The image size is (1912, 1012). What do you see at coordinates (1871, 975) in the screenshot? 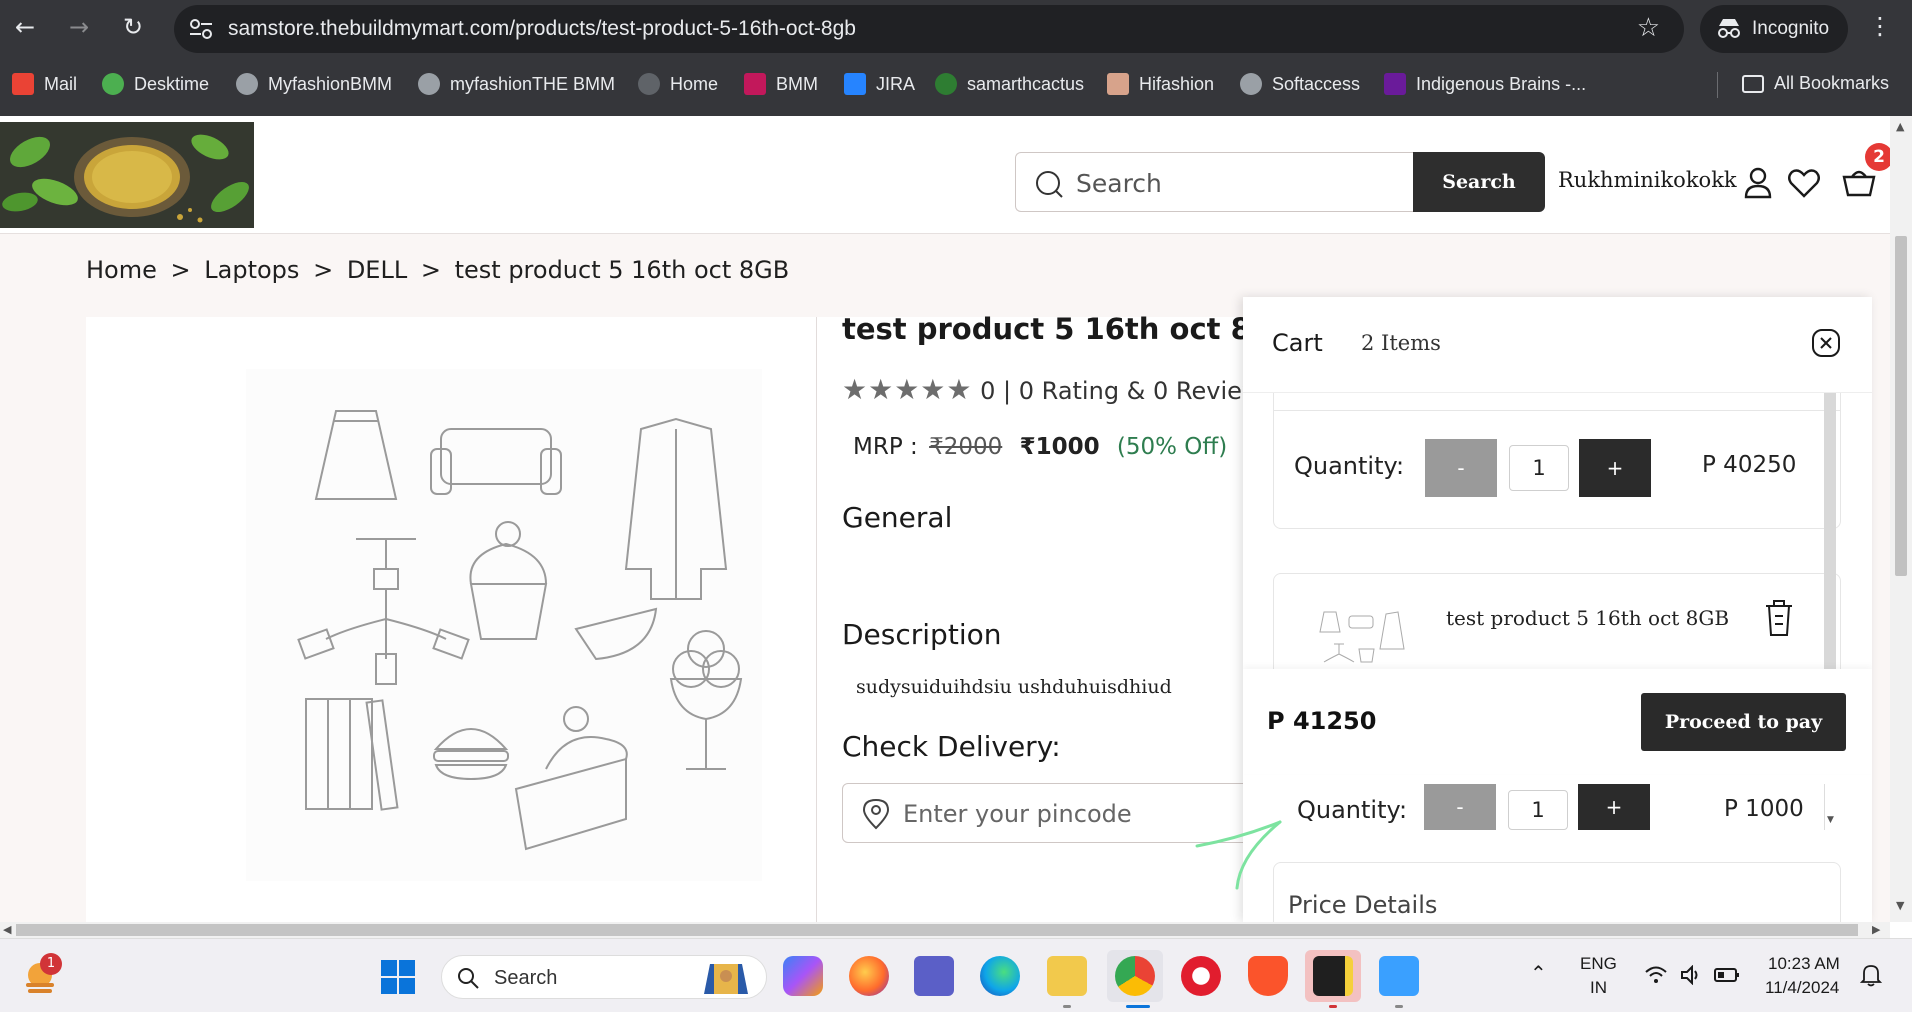
I see `notification-bell-icon` at bounding box center [1871, 975].